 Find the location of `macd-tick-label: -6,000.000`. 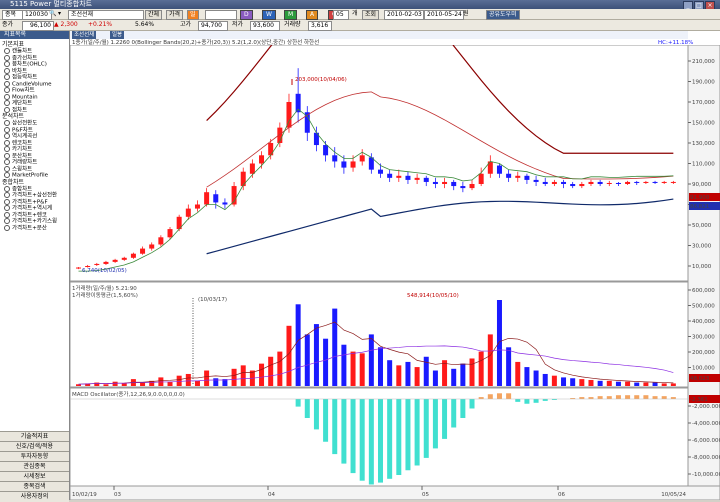

macd-tick-label: -6,000.000 is located at coordinates (706, 441).